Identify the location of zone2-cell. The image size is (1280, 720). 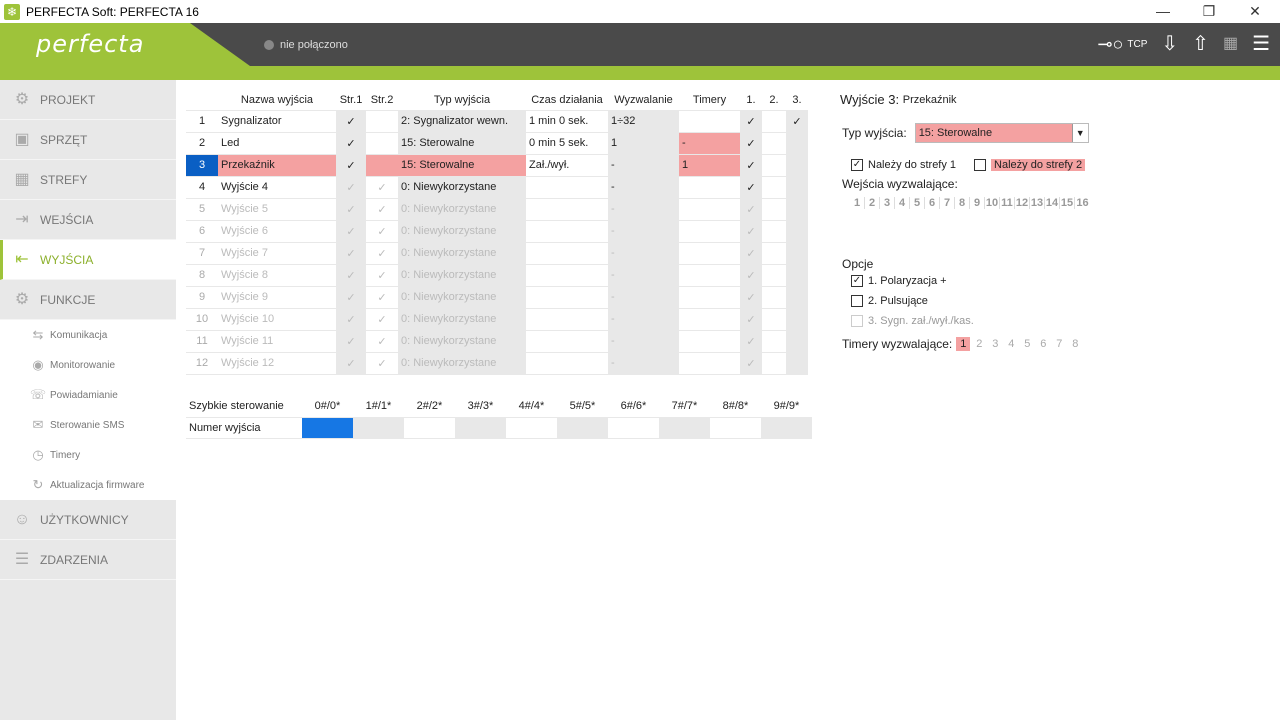
(382, 121).